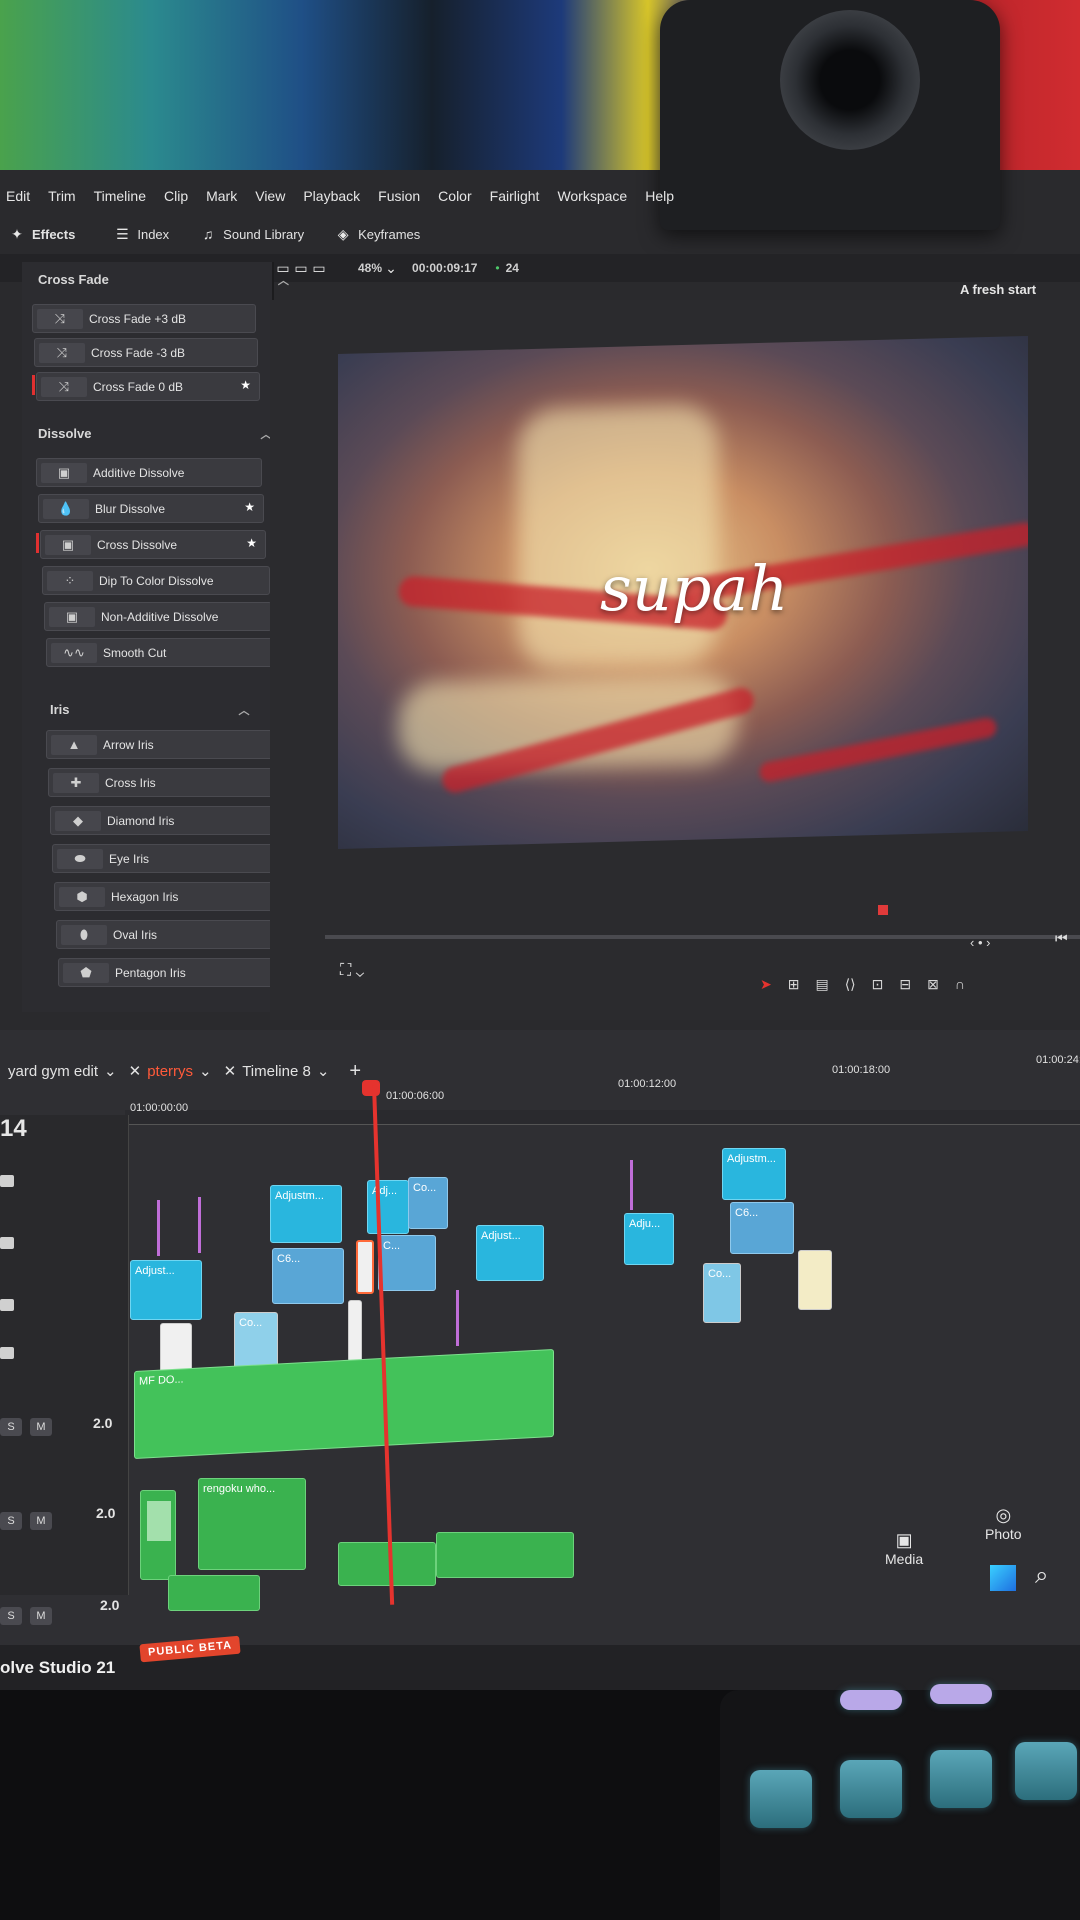 Image resolution: width=1080 pixels, height=1920 pixels. Describe the element at coordinates (371, 1088) in the screenshot. I see `timeline-playhead-handle` at that location.